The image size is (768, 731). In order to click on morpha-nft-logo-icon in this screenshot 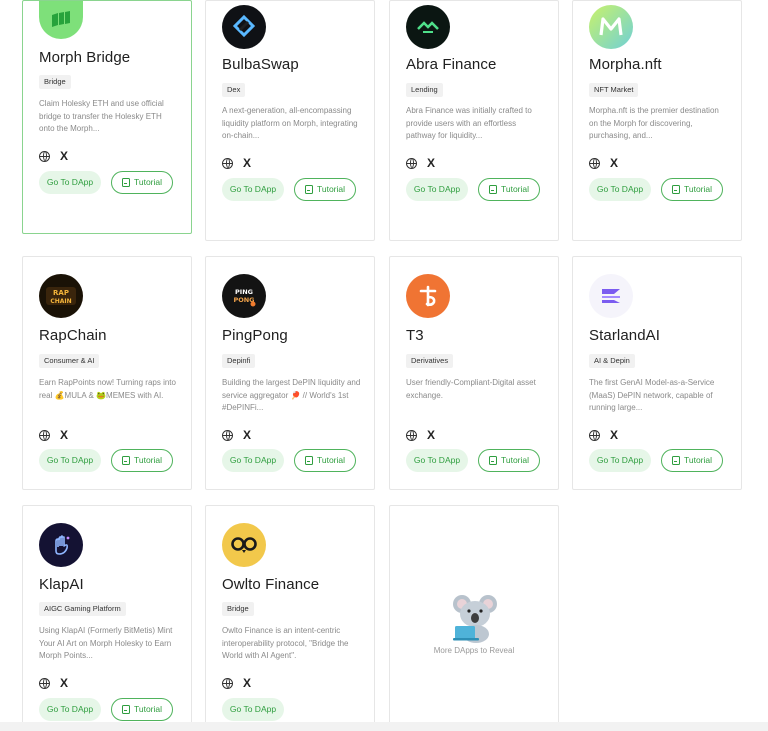, I will do `click(611, 27)`.